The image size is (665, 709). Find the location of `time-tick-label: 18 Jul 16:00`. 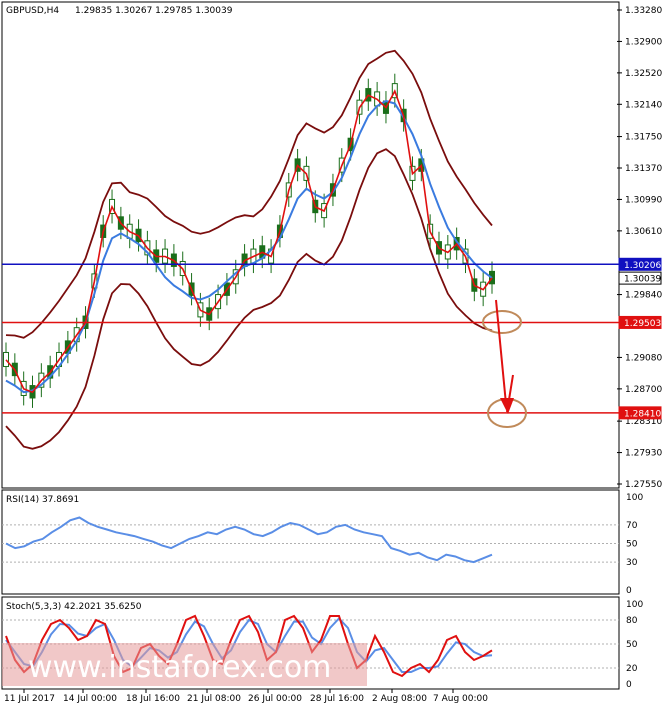

time-tick-label: 18 Jul 16:00 is located at coordinates (153, 699).